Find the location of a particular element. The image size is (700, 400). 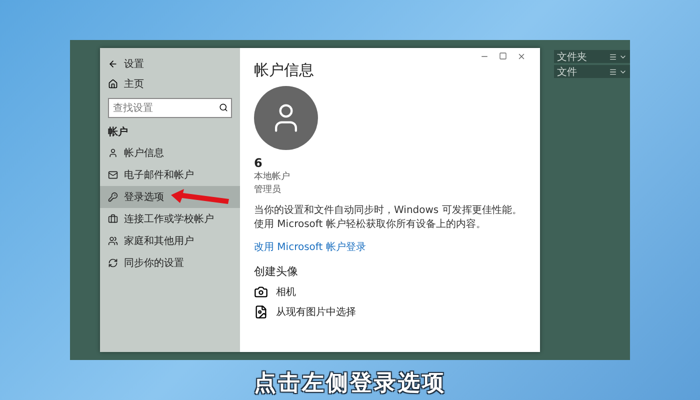

sidebar-item: 家庭和其他用户 is located at coordinates (170, 241).